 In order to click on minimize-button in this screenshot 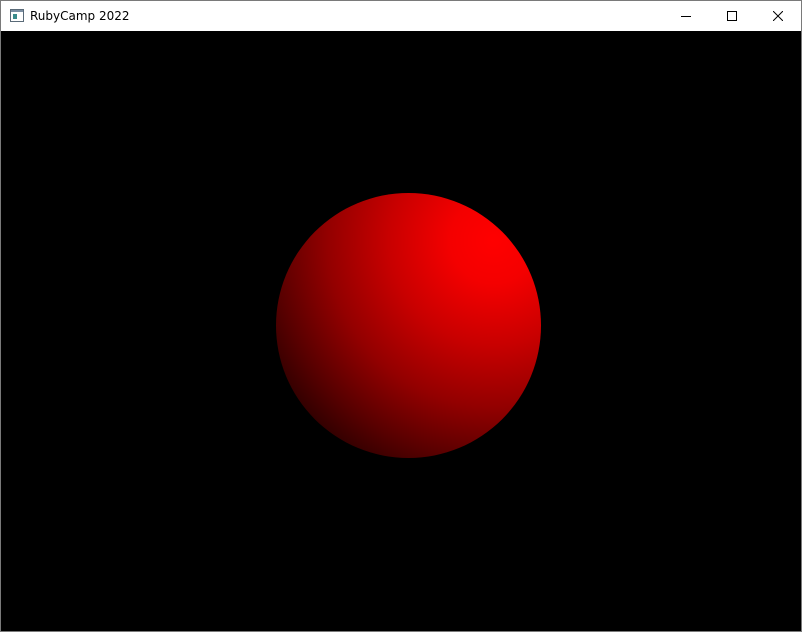, I will do `click(686, 16)`.